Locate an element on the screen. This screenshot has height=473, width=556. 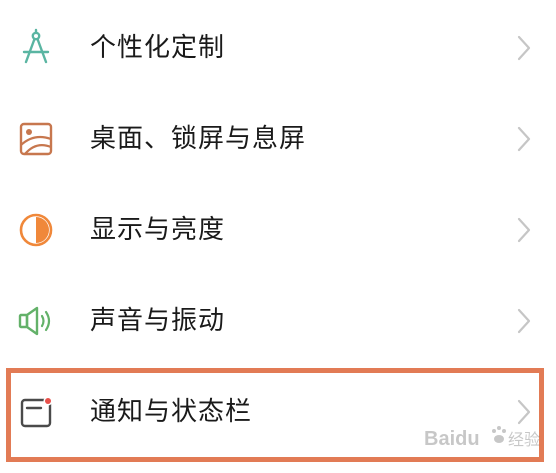
settings-item-label: 桌面、锁屏与息屏 is located at coordinates (198, 139).